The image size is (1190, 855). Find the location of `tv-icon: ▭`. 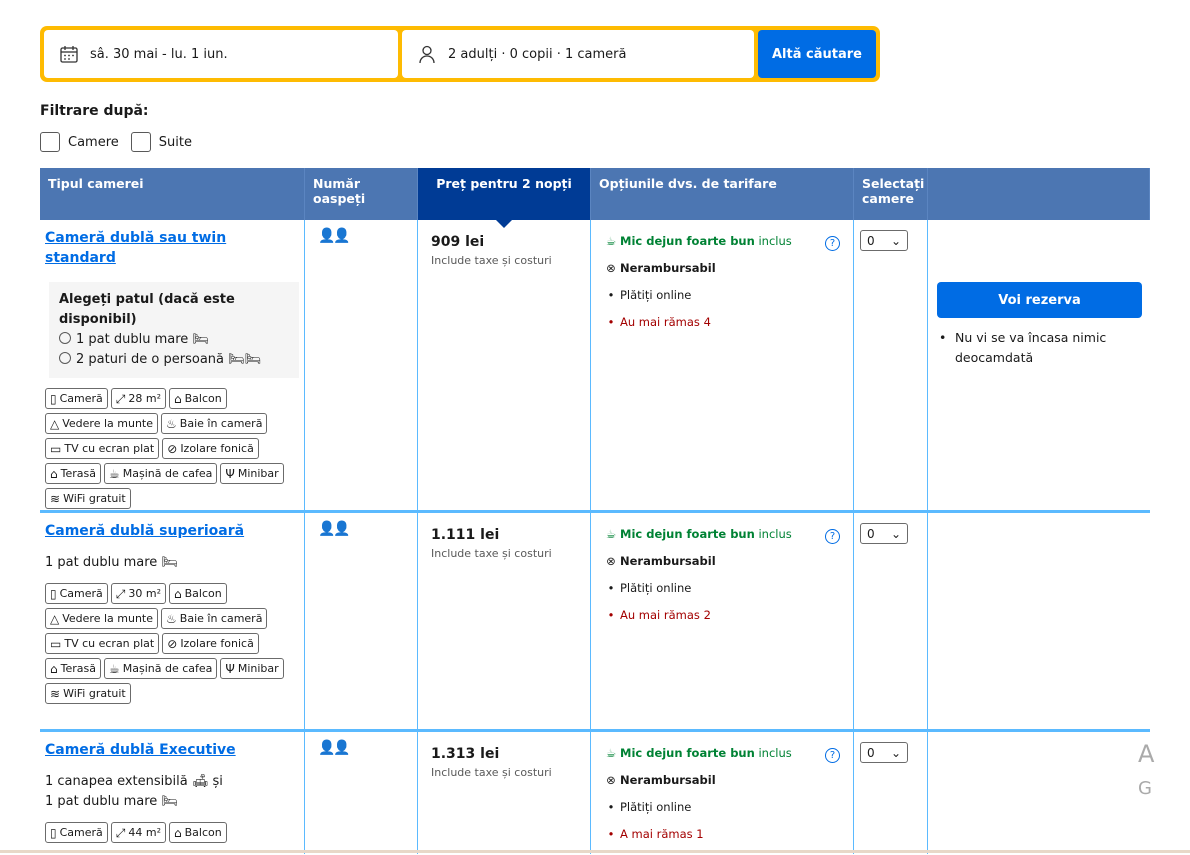

tv-icon: ▭ is located at coordinates (56, 643).